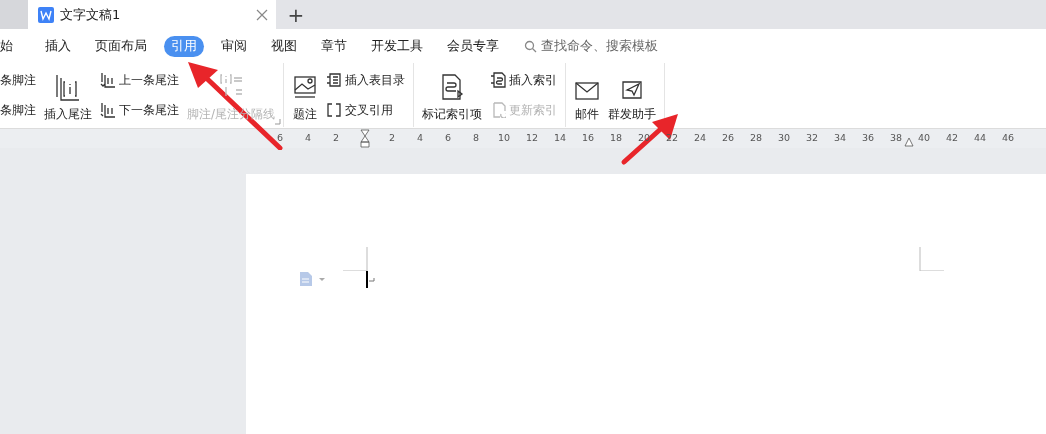 The image size is (1046, 434). What do you see at coordinates (588, 138) in the screenshot?
I see `ruler-number: 16` at bounding box center [588, 138].